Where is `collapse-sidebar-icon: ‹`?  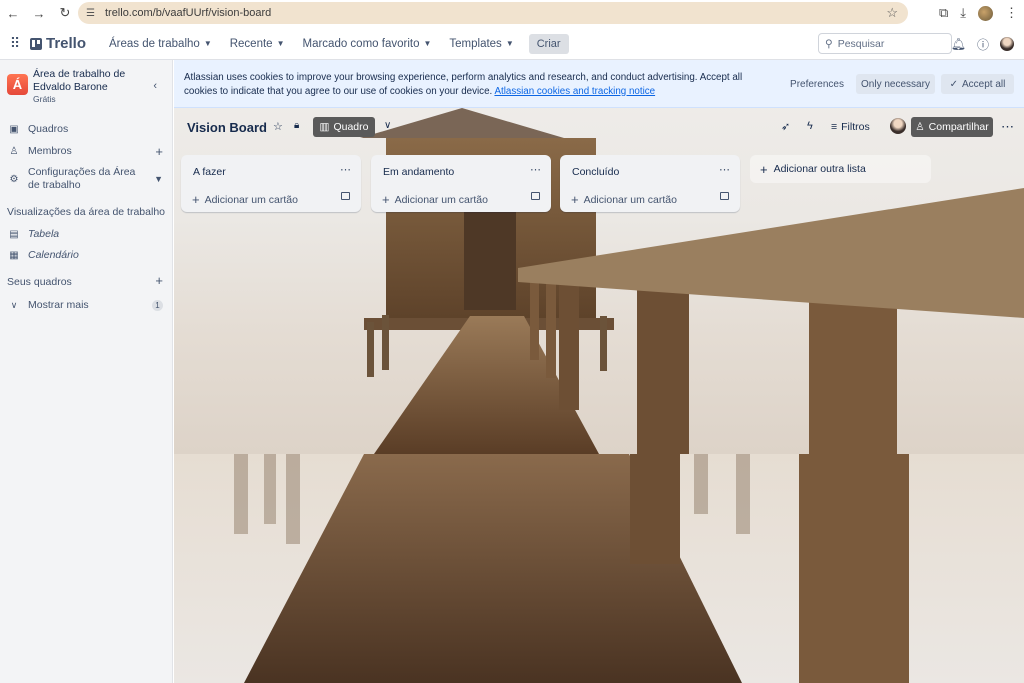 collapse-sidebar-icon: ‹ is located at coordinates (155, 86).